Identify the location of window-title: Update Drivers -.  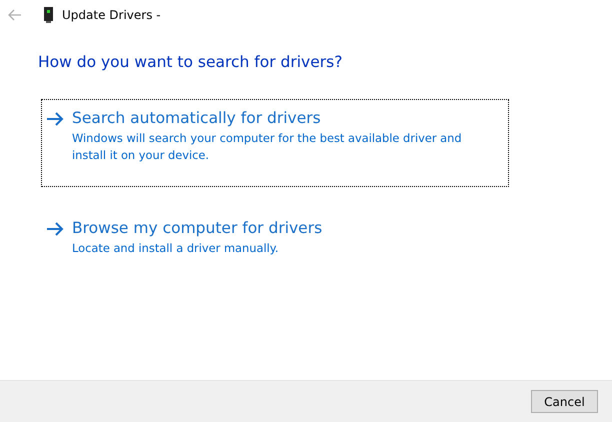
(111, 15).